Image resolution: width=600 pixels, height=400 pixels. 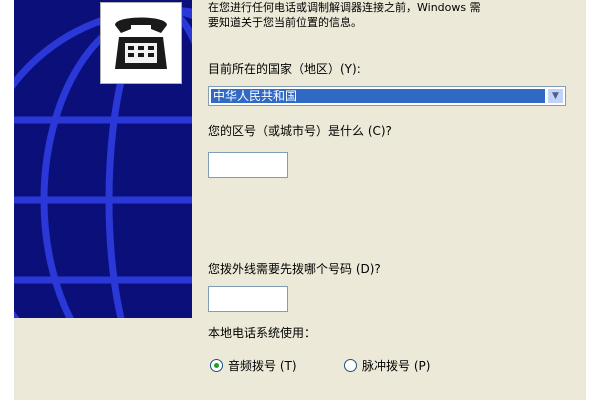 I want to click on country-label: 目前所在的国家（地区）(Y):, so click(x=284, y=69).